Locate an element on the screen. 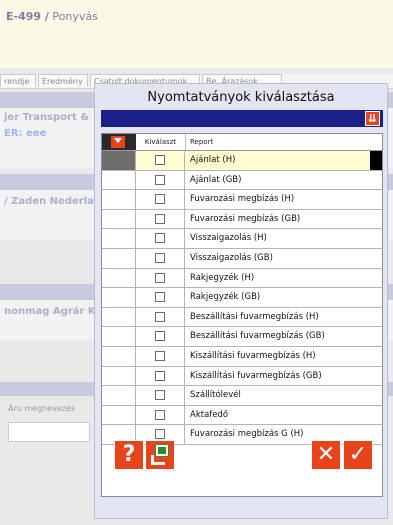 The width and height of the screenshot is (393, 525). table-row: Fuvarozási megbízás (H) is located at coordinates (242, 200).